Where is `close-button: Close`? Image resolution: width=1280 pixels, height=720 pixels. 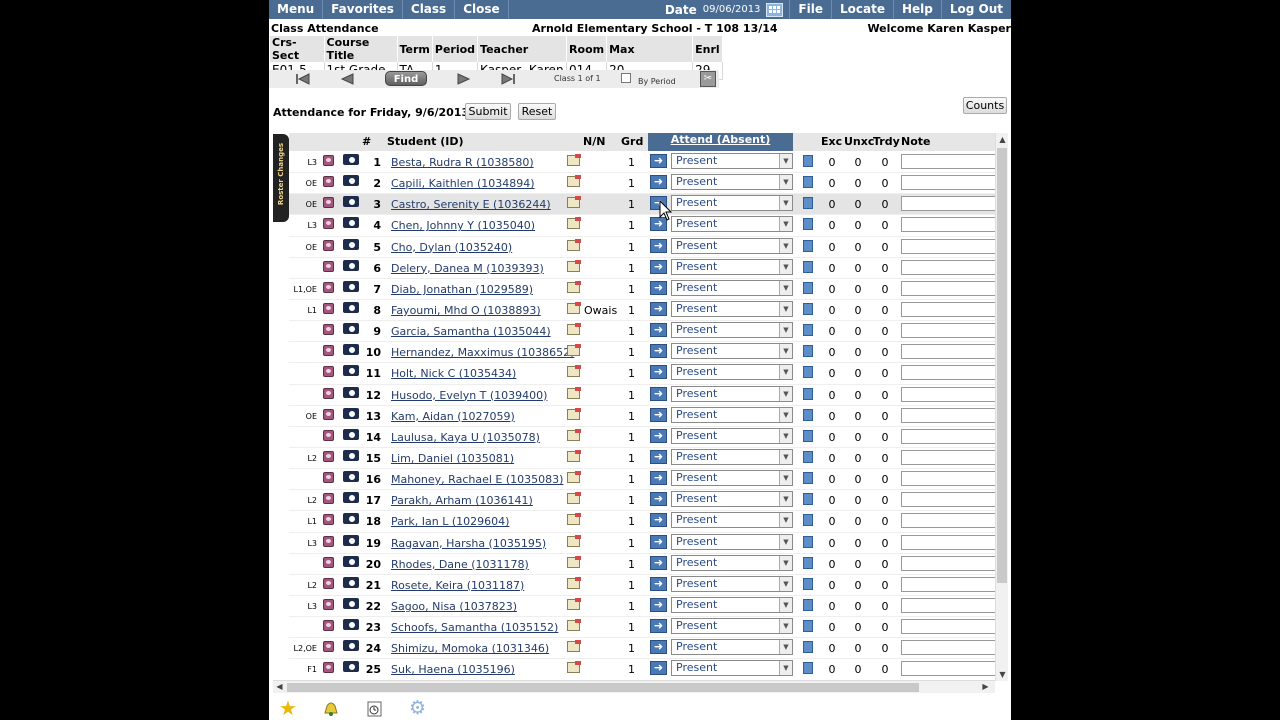
close-button: Close is located at coordinates (482, 9).